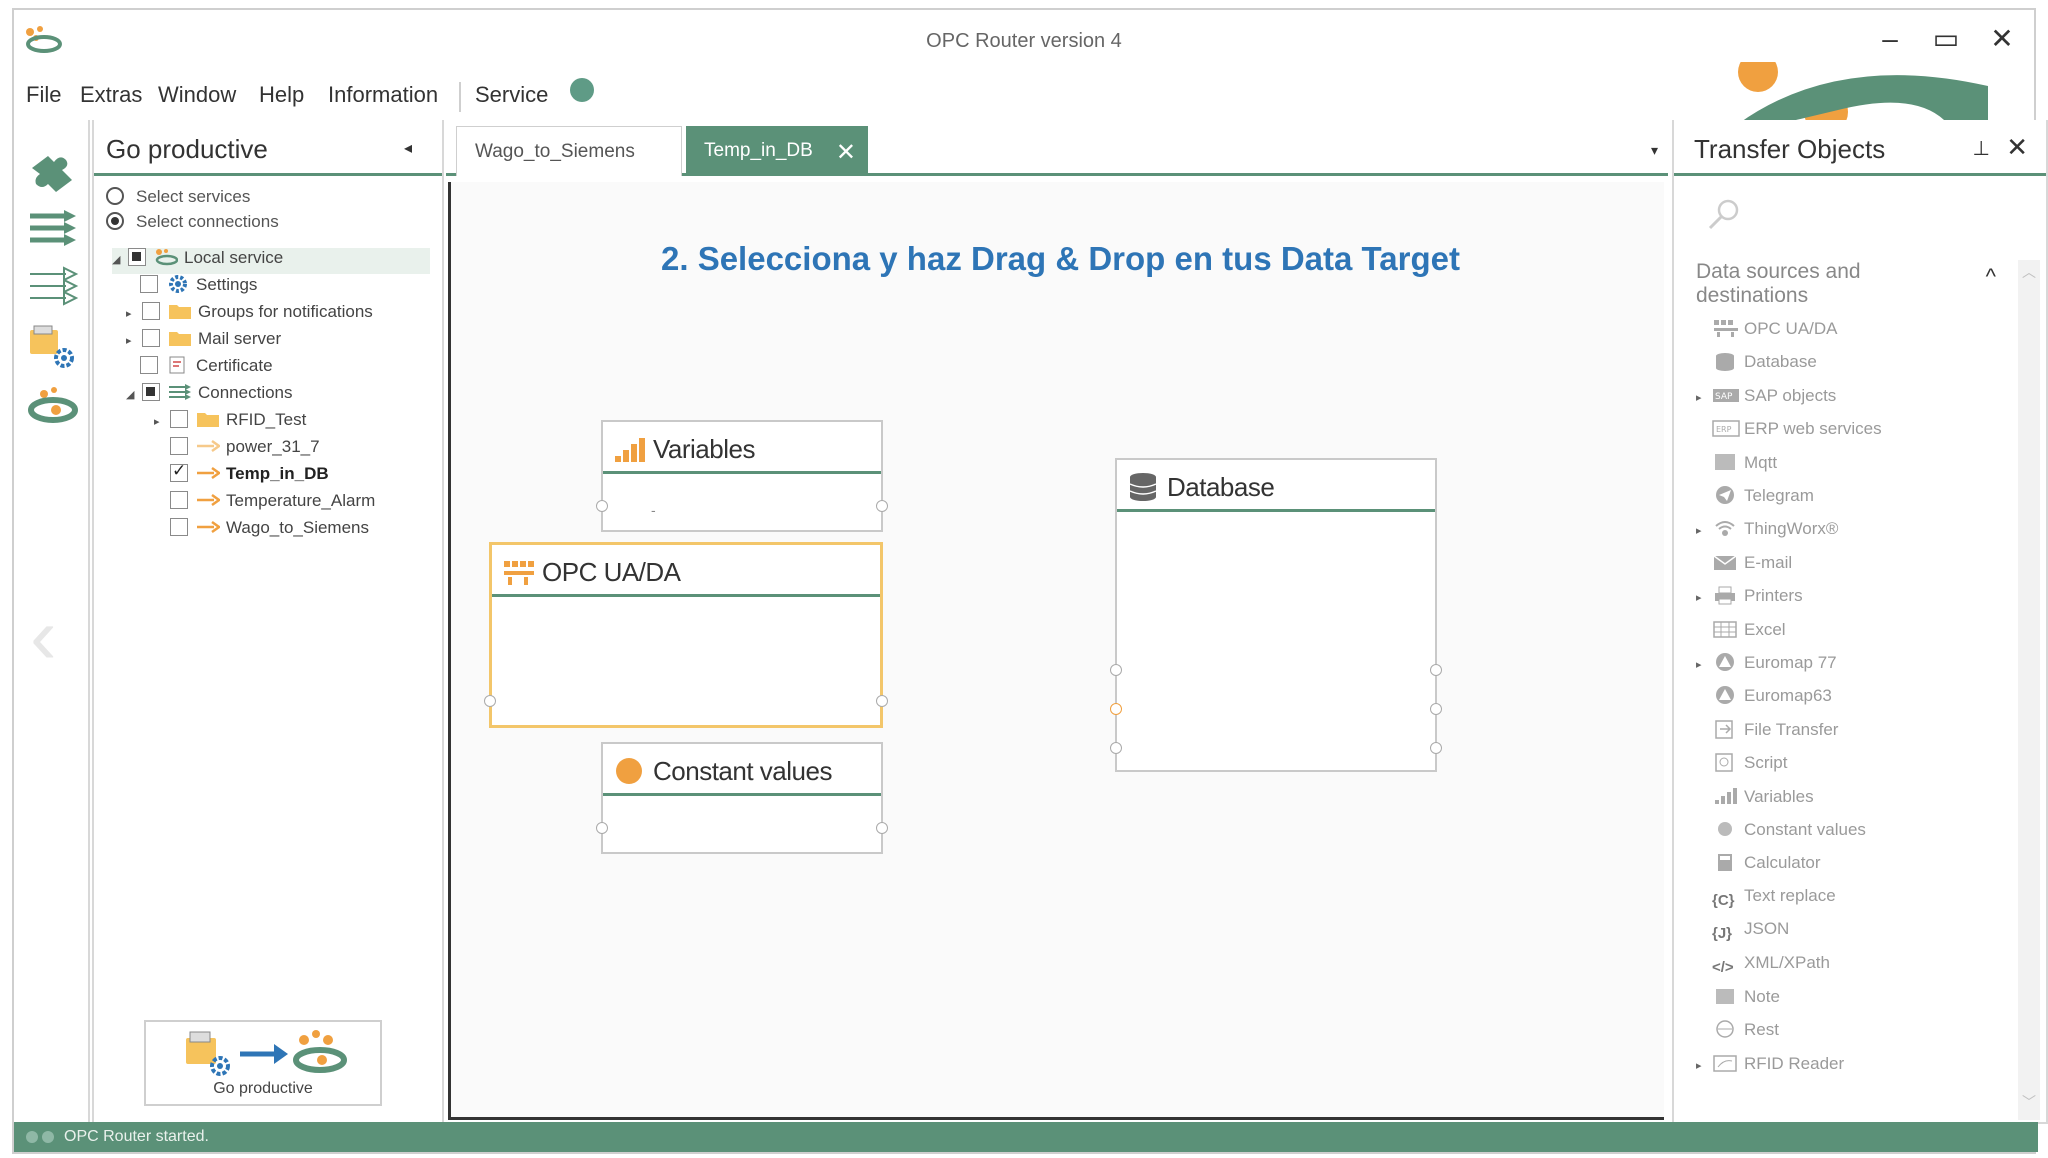 This screenshot has height=1158, width=2048. What do you see at coordinates (197, 95) in the screenshot?
I see `menu-window: Window` at bounding box center [197, 95].